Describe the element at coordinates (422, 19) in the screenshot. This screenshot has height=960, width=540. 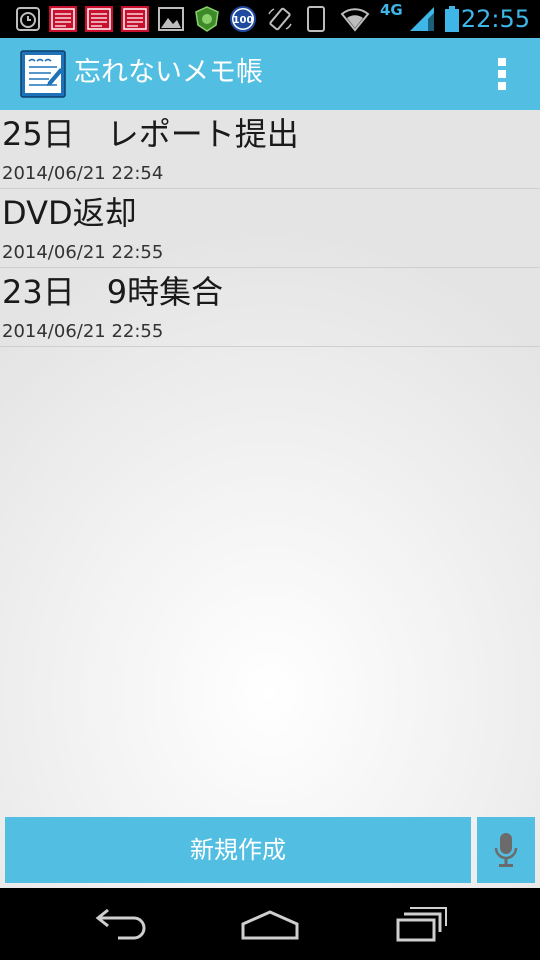
I see `signal-icon` at that location.